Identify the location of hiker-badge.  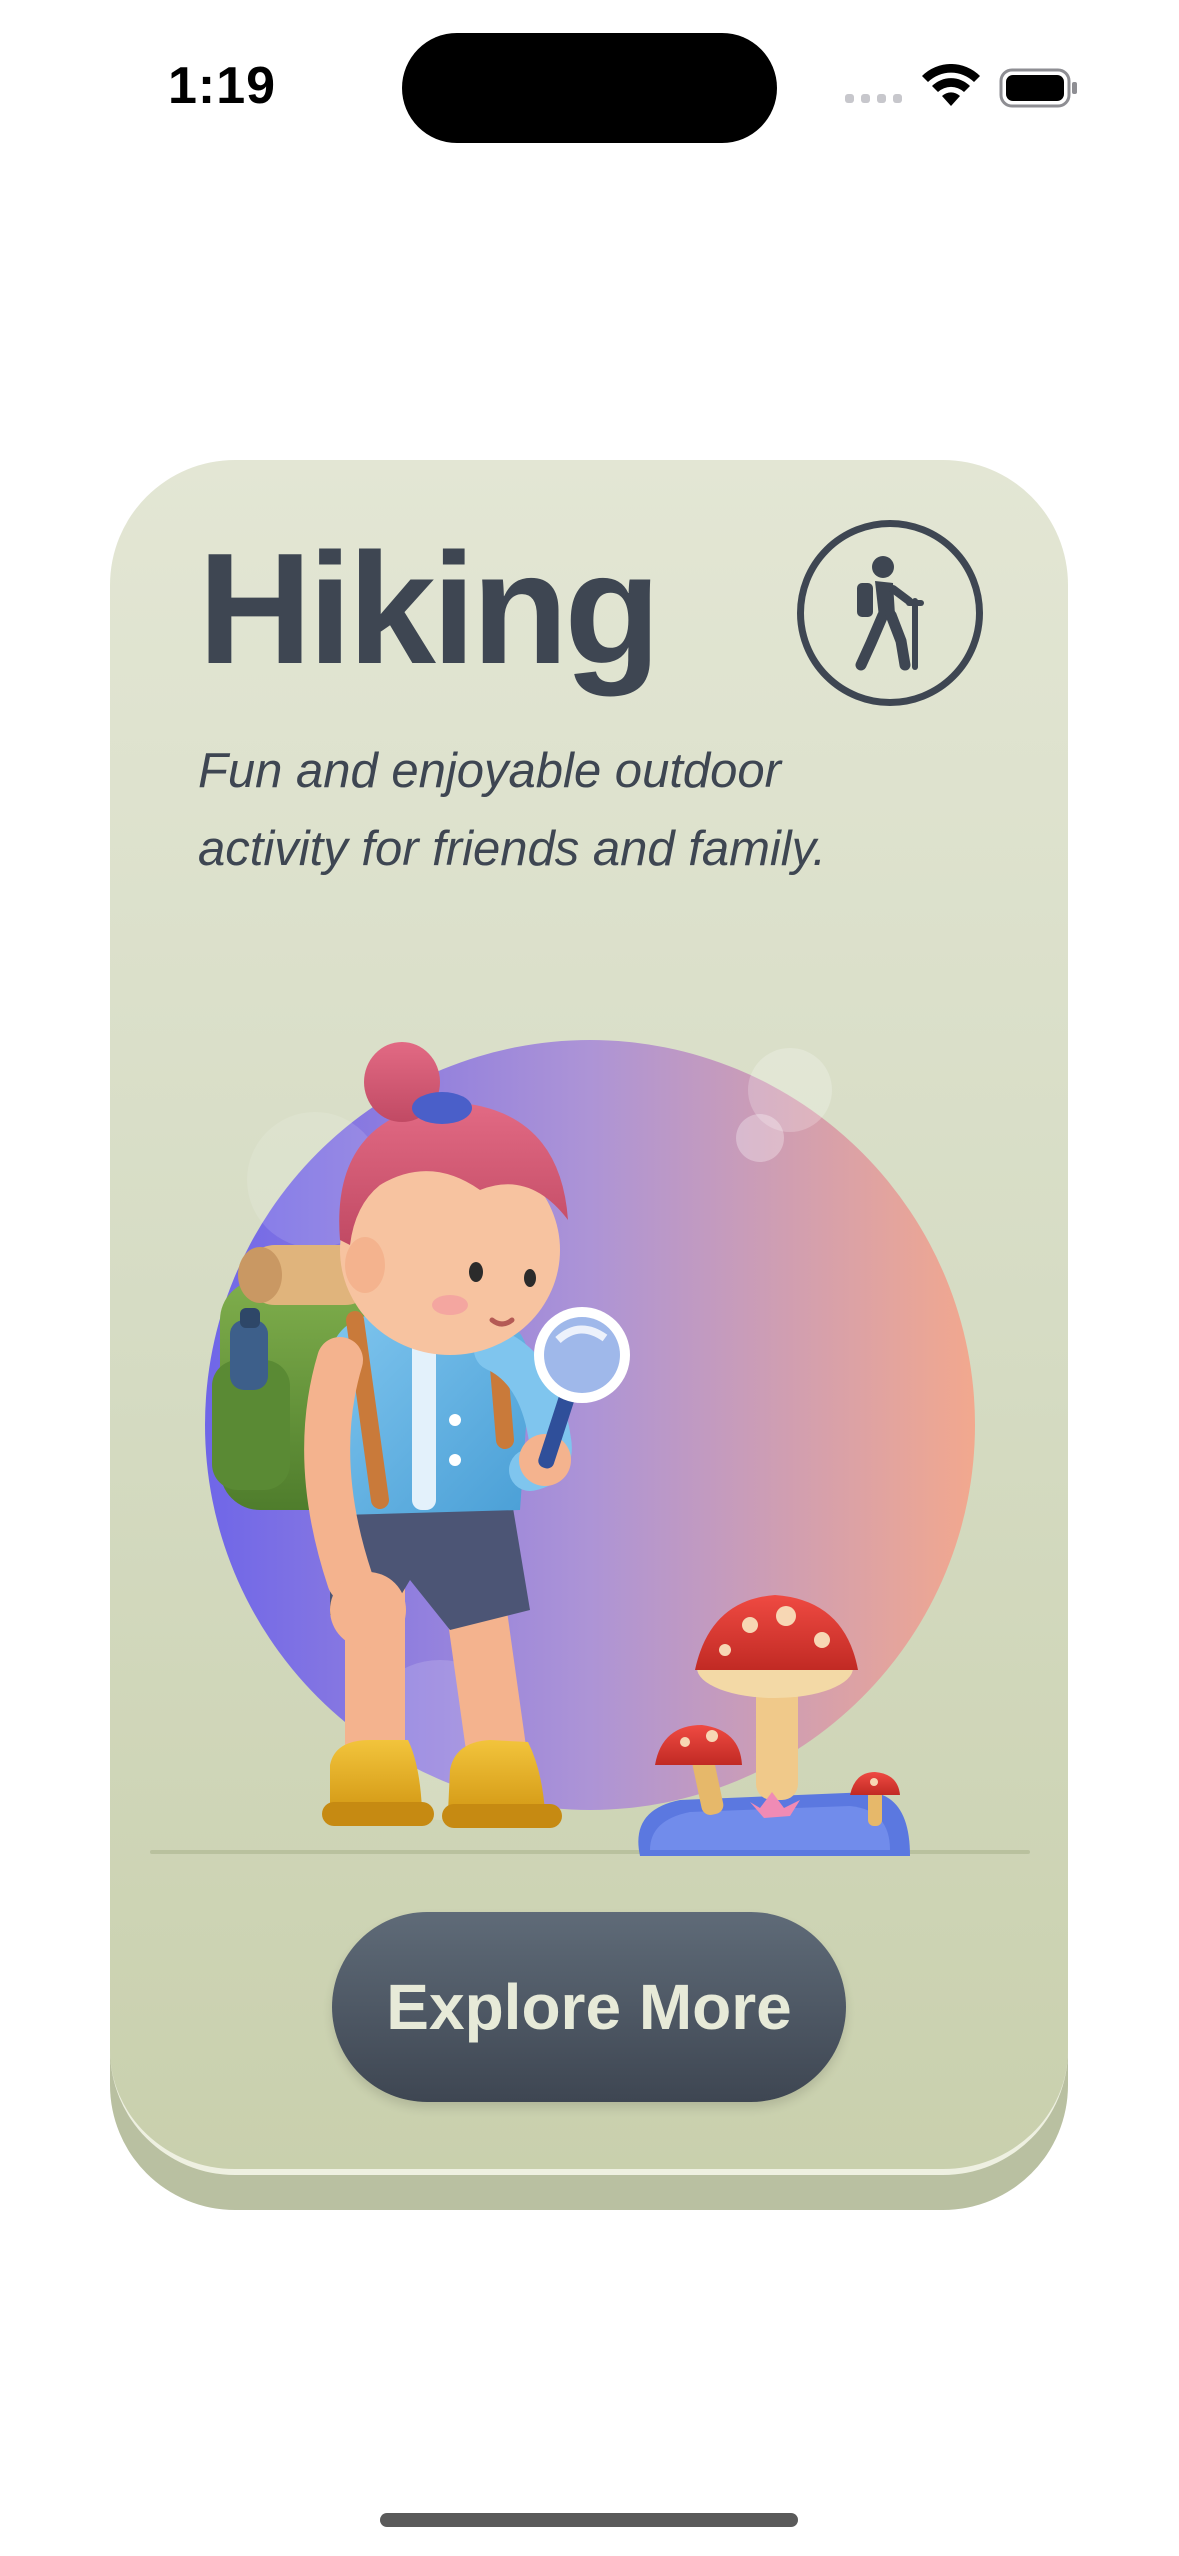
(890, 613).